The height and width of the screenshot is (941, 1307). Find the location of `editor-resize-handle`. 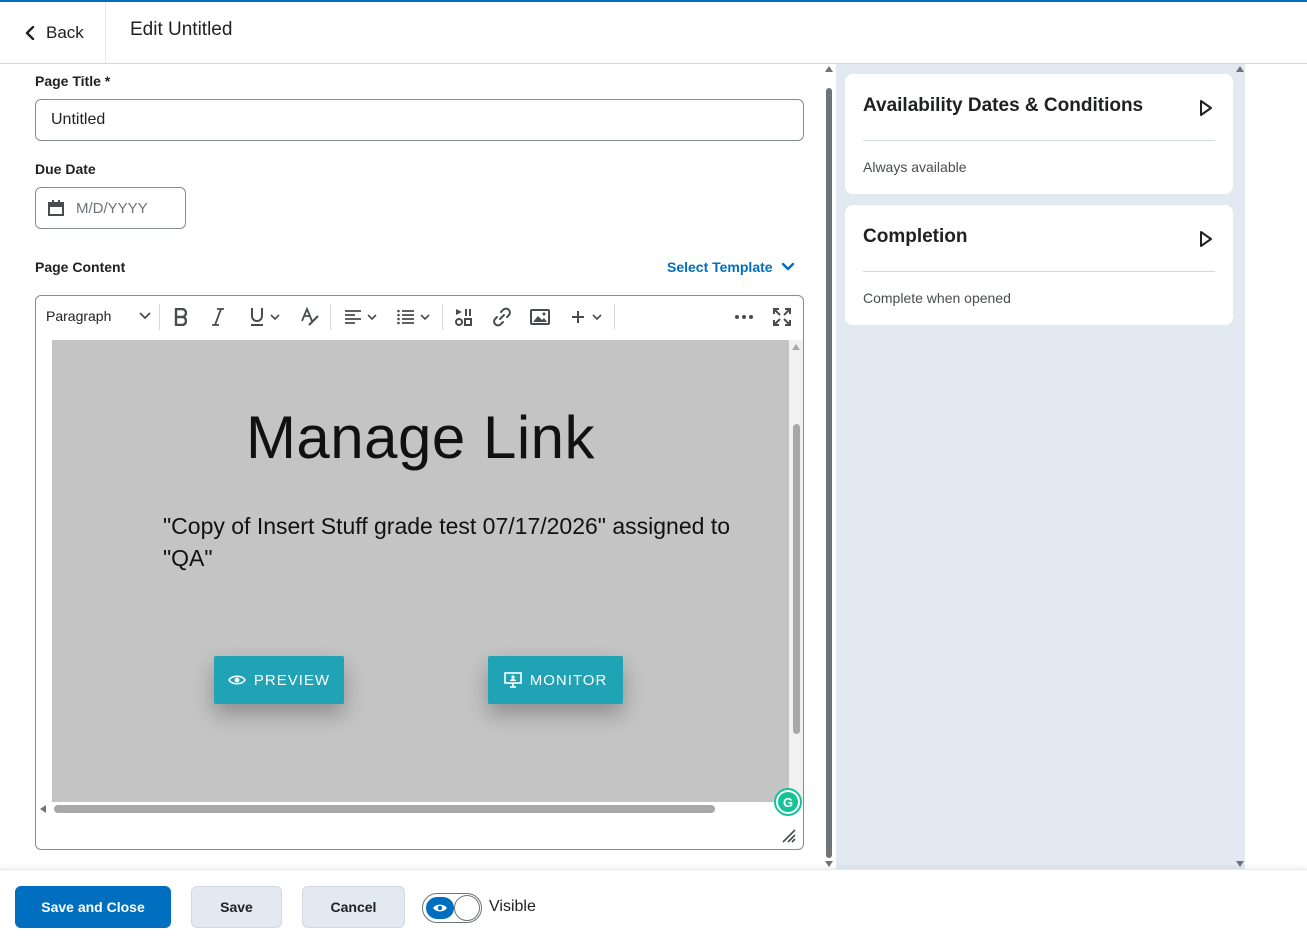

editor-resize-handle is located at coordinates (789, 838).